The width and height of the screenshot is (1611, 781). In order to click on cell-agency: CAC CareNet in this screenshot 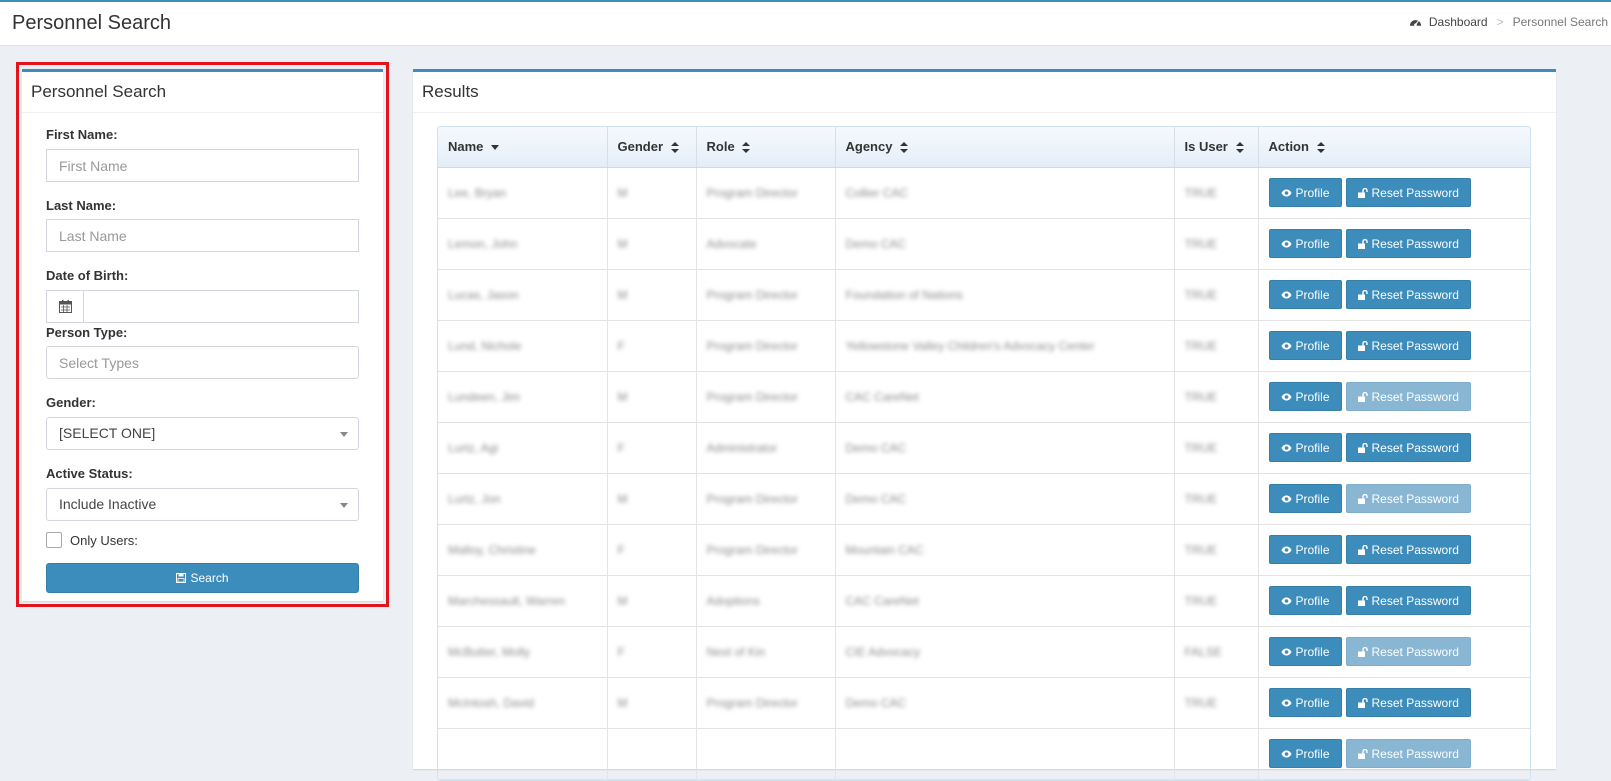, I will do `click(1005, 397)`.